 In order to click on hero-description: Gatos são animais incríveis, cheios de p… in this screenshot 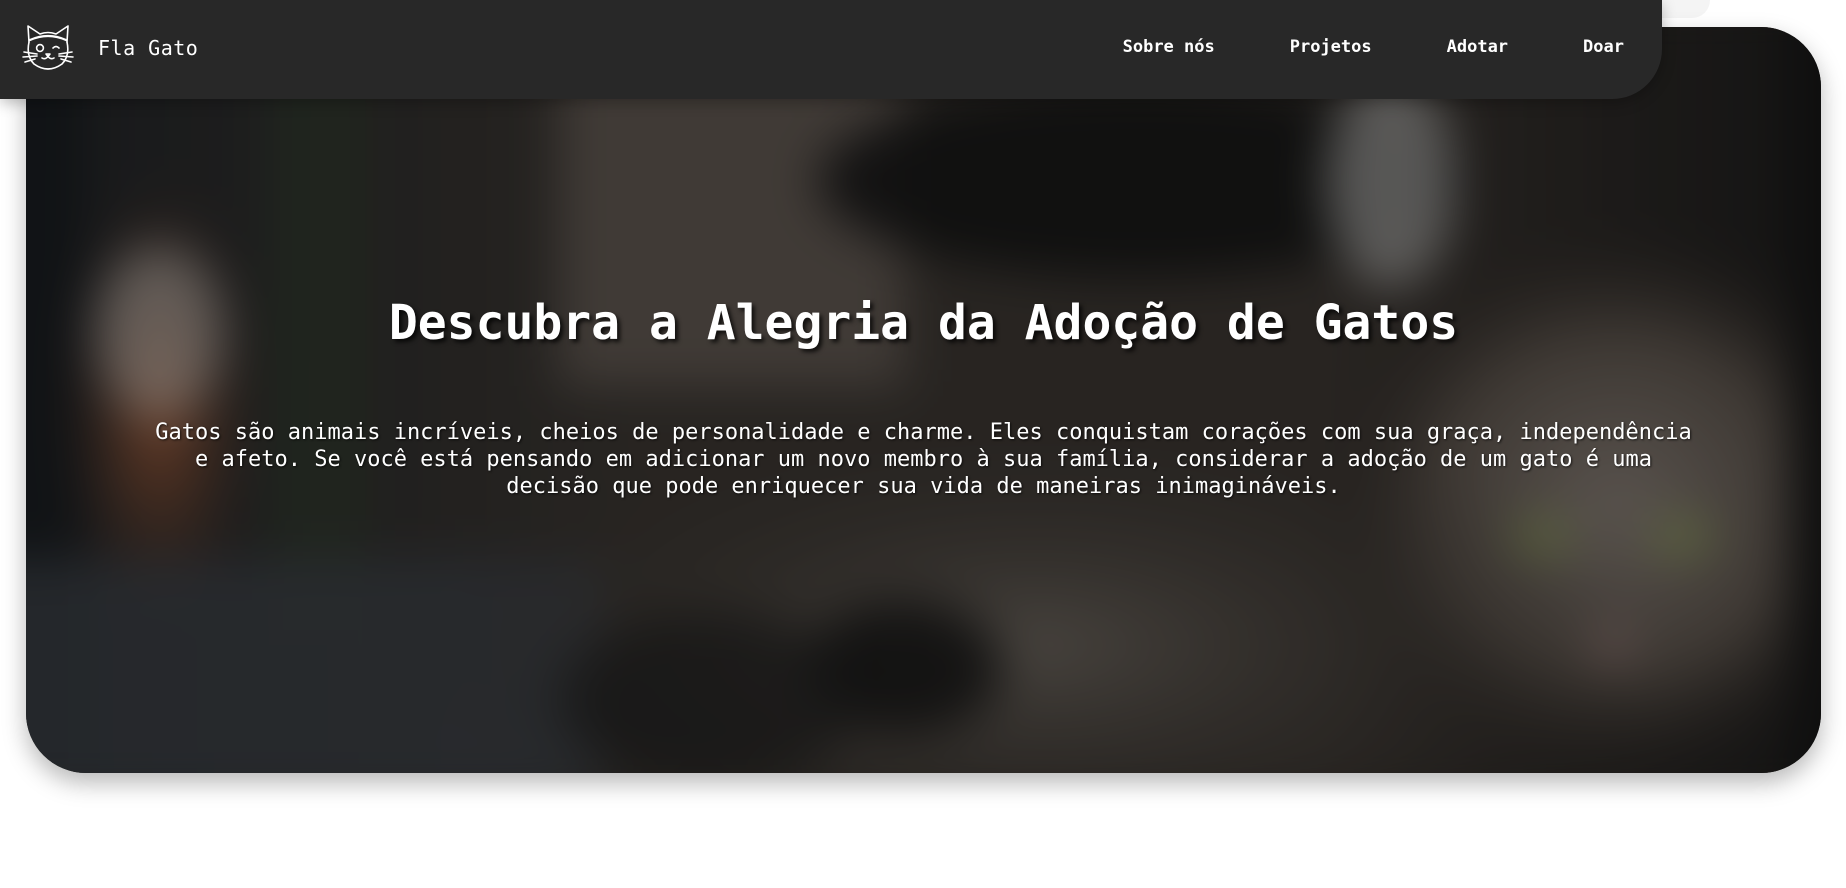, I will do `click(923, 459)`.